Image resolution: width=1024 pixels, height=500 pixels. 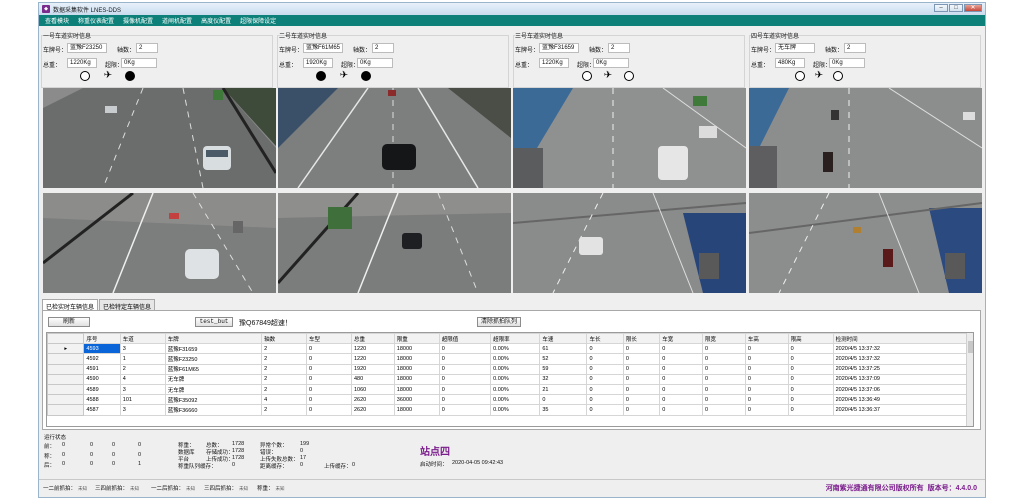 What do you see at coordinates (102, 359) in the screenshot?
I see `table-cell: 4592` at bounding box center [102, 359].